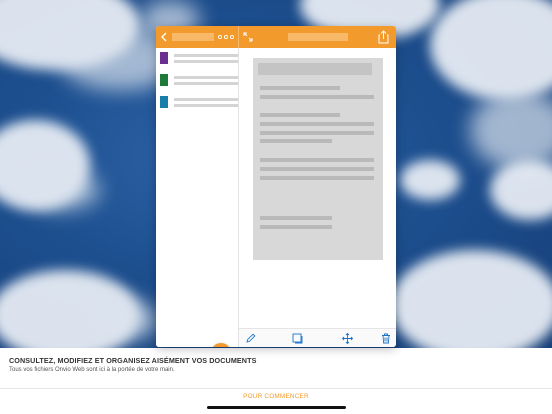 The width and height of the screenshot is (552, 414). Describe the element at coordinates (347, 338) in the screenshot. I see `move-icon` at that location.